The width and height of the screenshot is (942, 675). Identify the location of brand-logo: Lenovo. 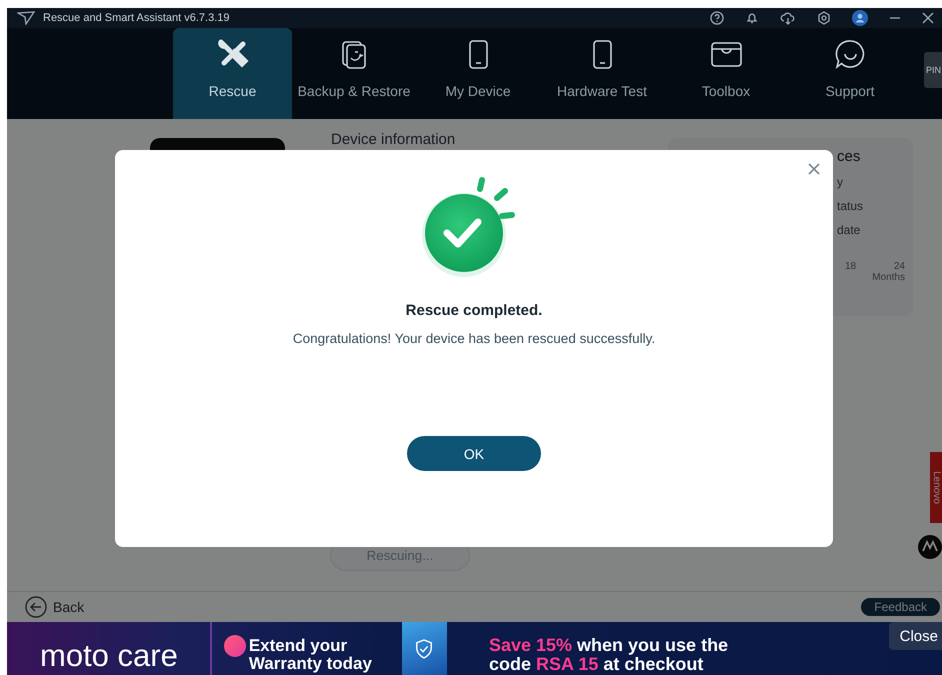
(936, 487).